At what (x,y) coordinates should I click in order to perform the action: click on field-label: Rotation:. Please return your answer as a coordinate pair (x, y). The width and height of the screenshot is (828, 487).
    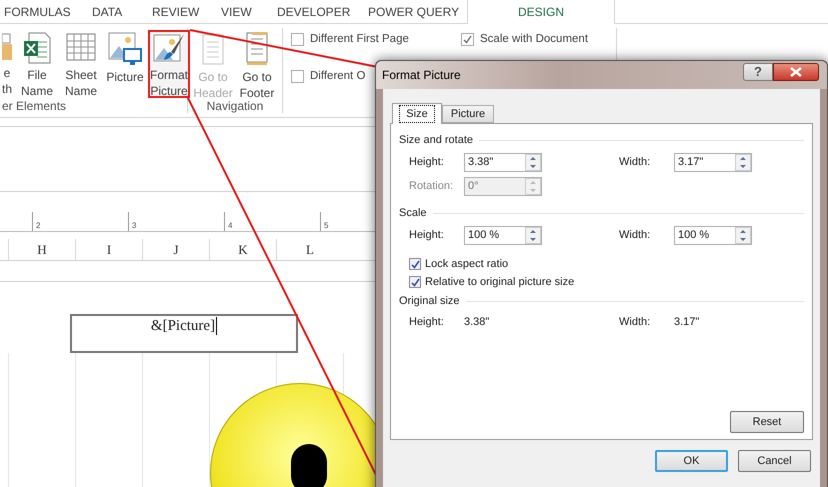
    Looking at the image, I should click on (431, 186).